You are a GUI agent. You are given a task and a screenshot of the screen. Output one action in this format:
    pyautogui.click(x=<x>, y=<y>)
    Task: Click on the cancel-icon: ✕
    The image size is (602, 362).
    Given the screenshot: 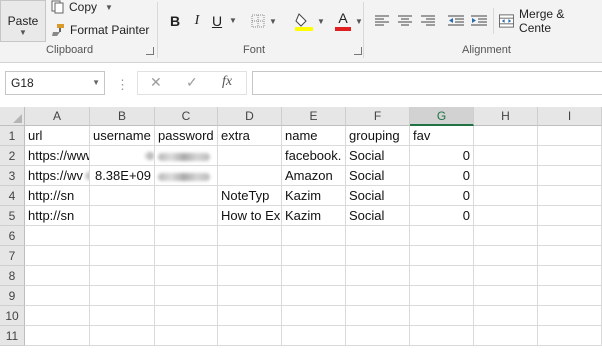 What is the action you would take?
    pyautogui.click(x=156, y=82)
    